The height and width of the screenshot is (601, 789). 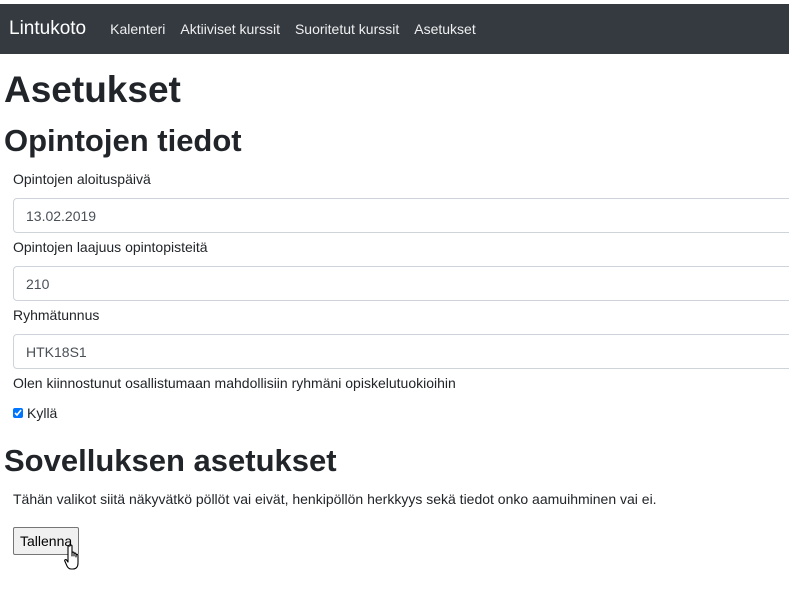 What do you see at coordinates (47, 29) in the screenshot?
I see `navbar-brand: Lintukoto` at bounding box center [47, 29].